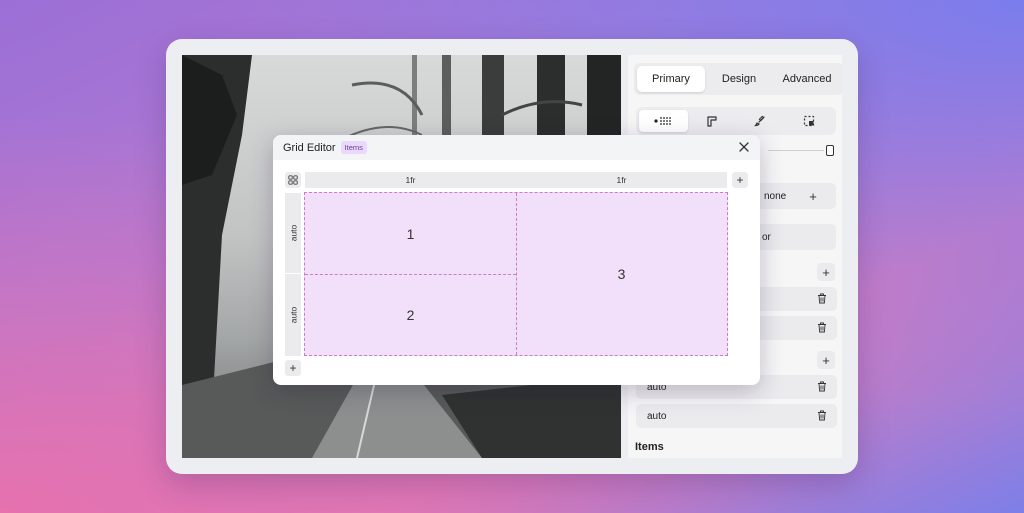  I want to click on row-header-2: auto, so click(293, 315).